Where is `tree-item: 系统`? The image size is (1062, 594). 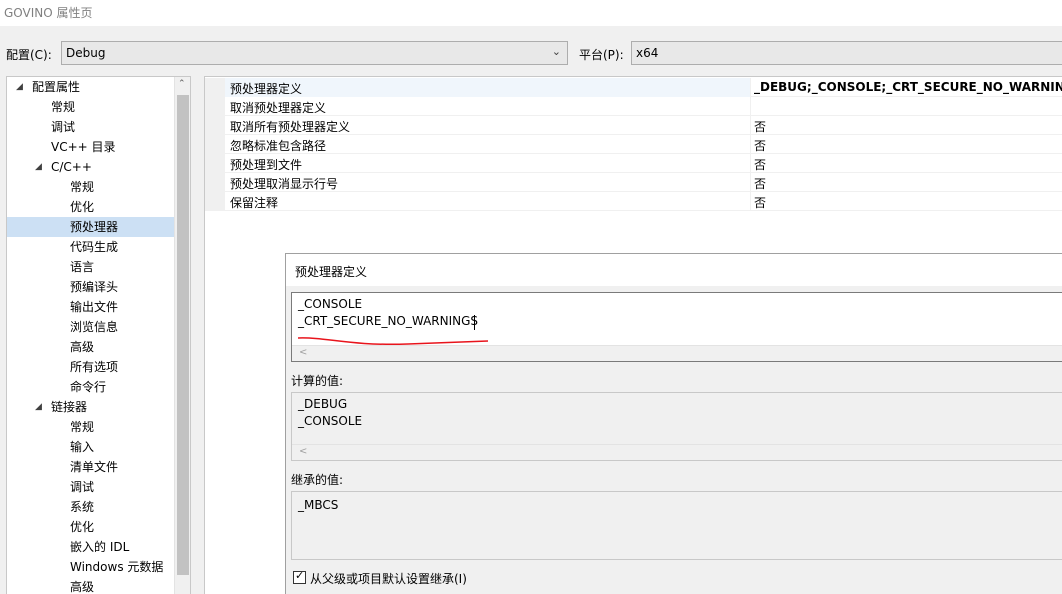 tree-item: 系统 is located at coordinates (90, 507).